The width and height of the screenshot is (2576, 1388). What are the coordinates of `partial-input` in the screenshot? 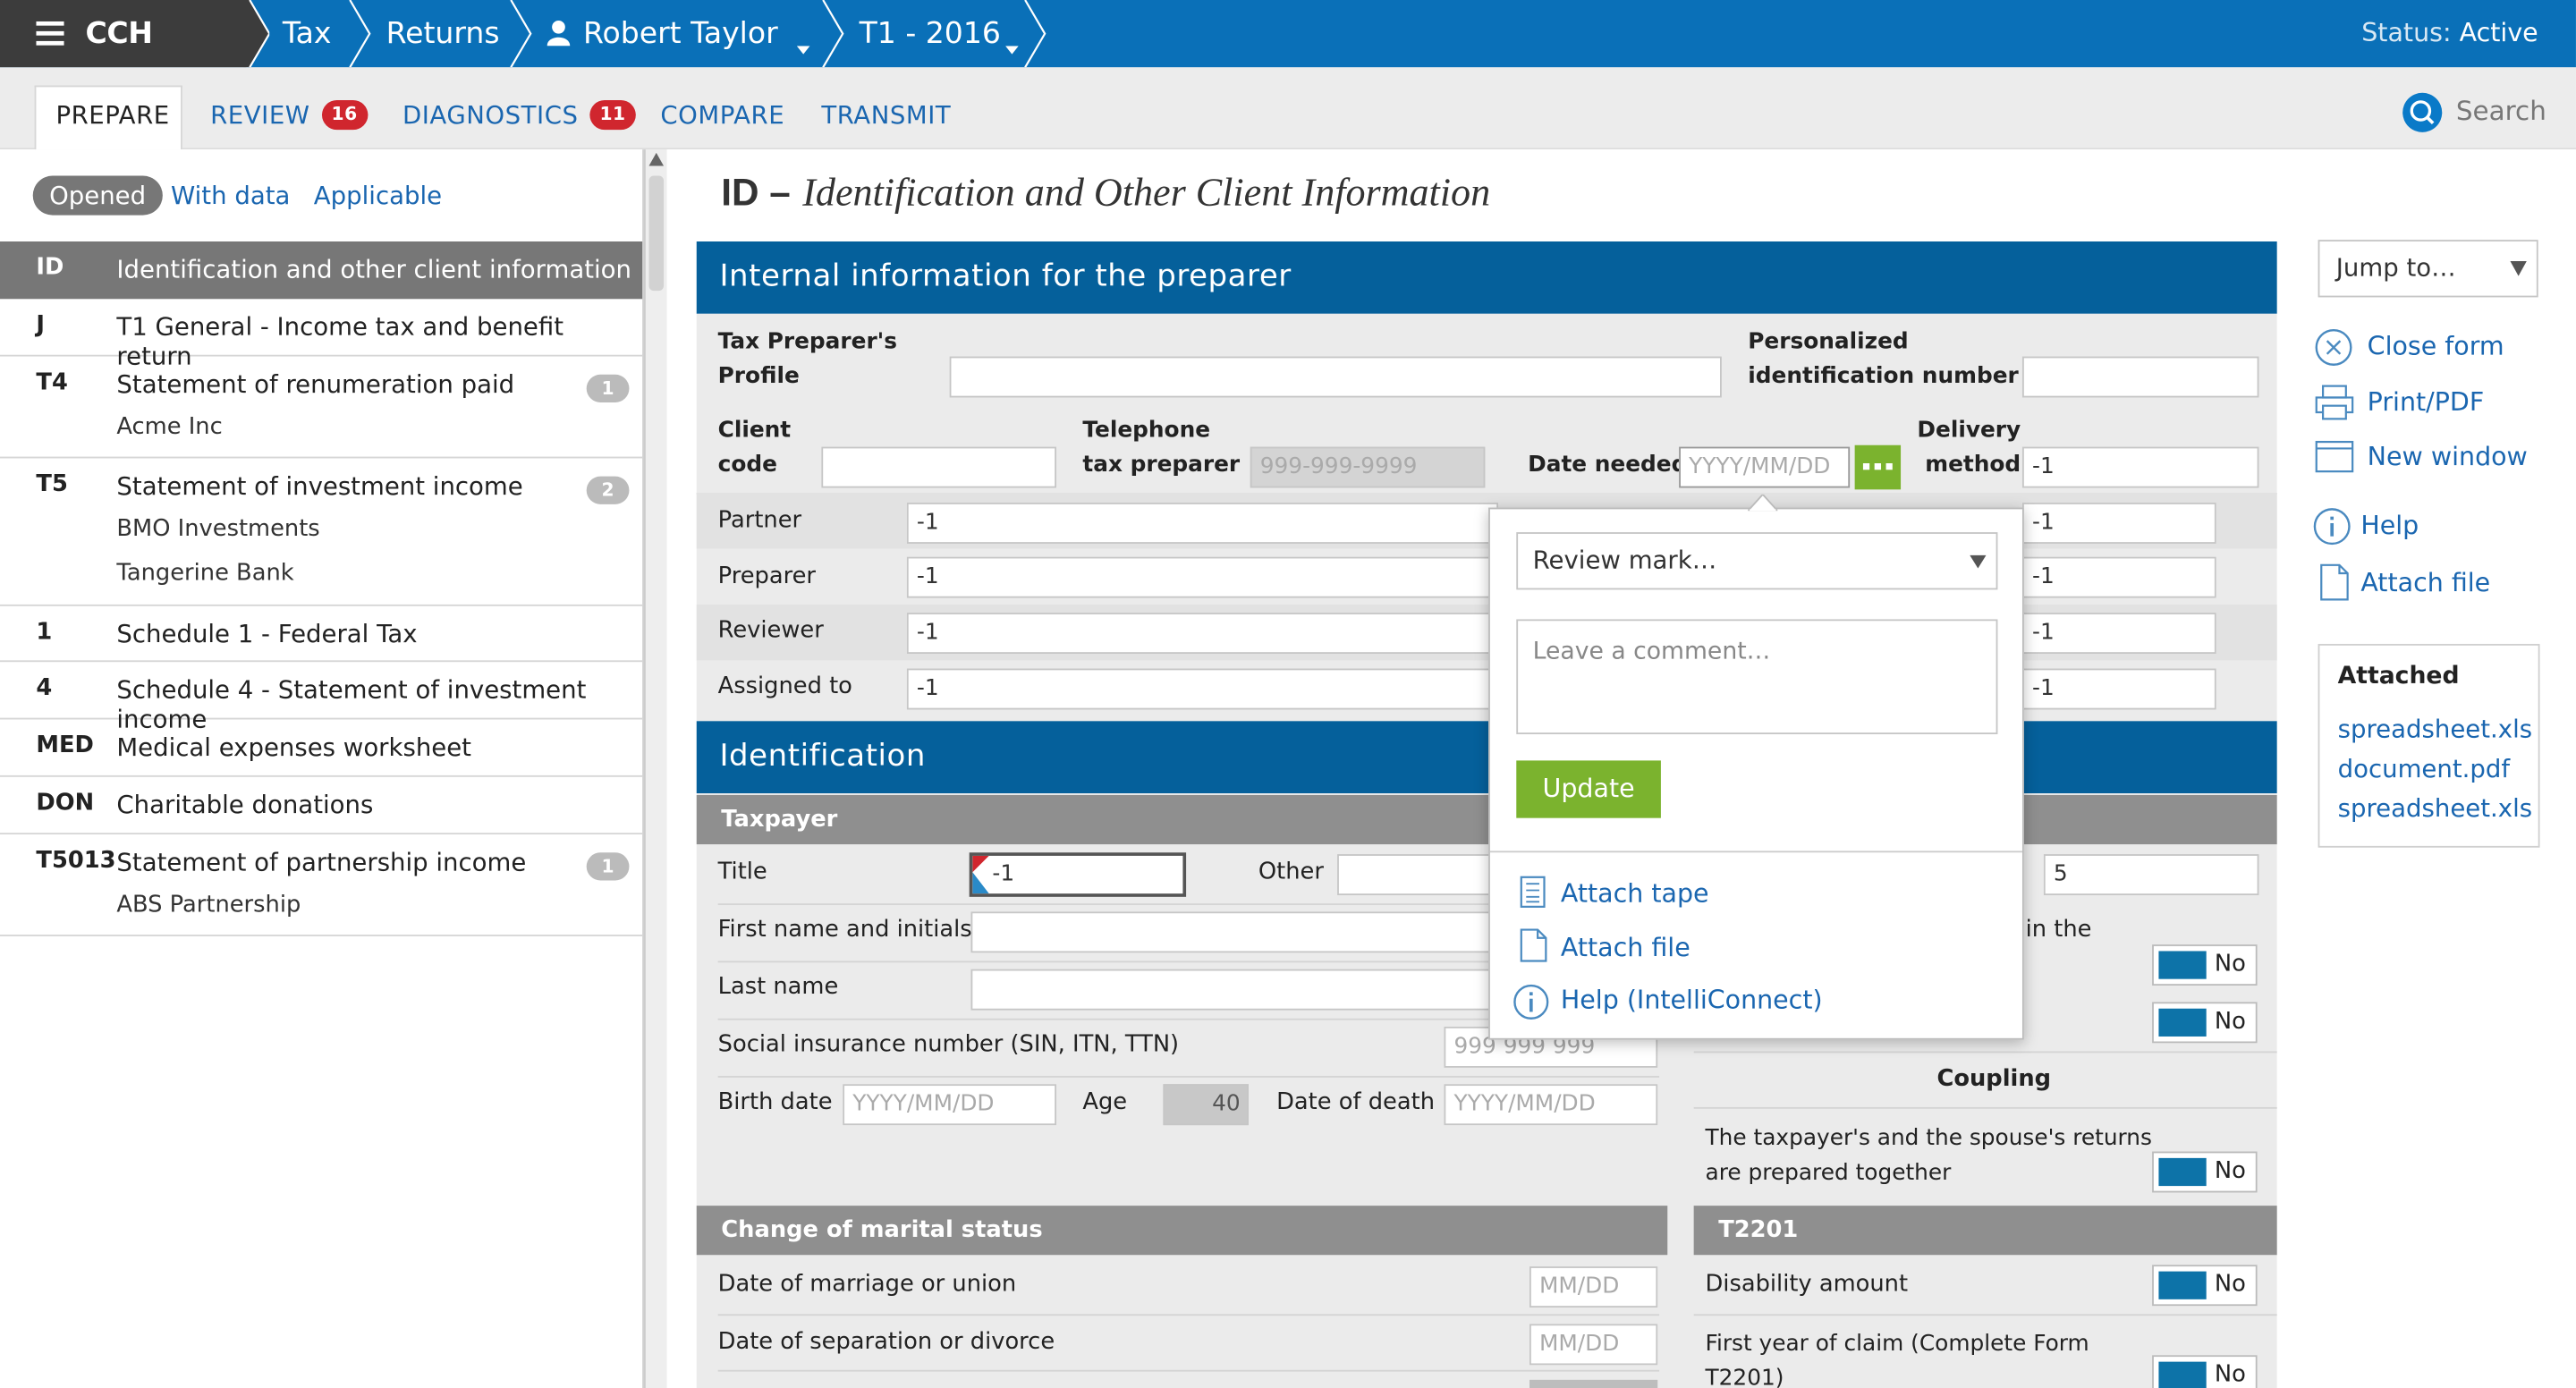 It's located at (1593, 1384).